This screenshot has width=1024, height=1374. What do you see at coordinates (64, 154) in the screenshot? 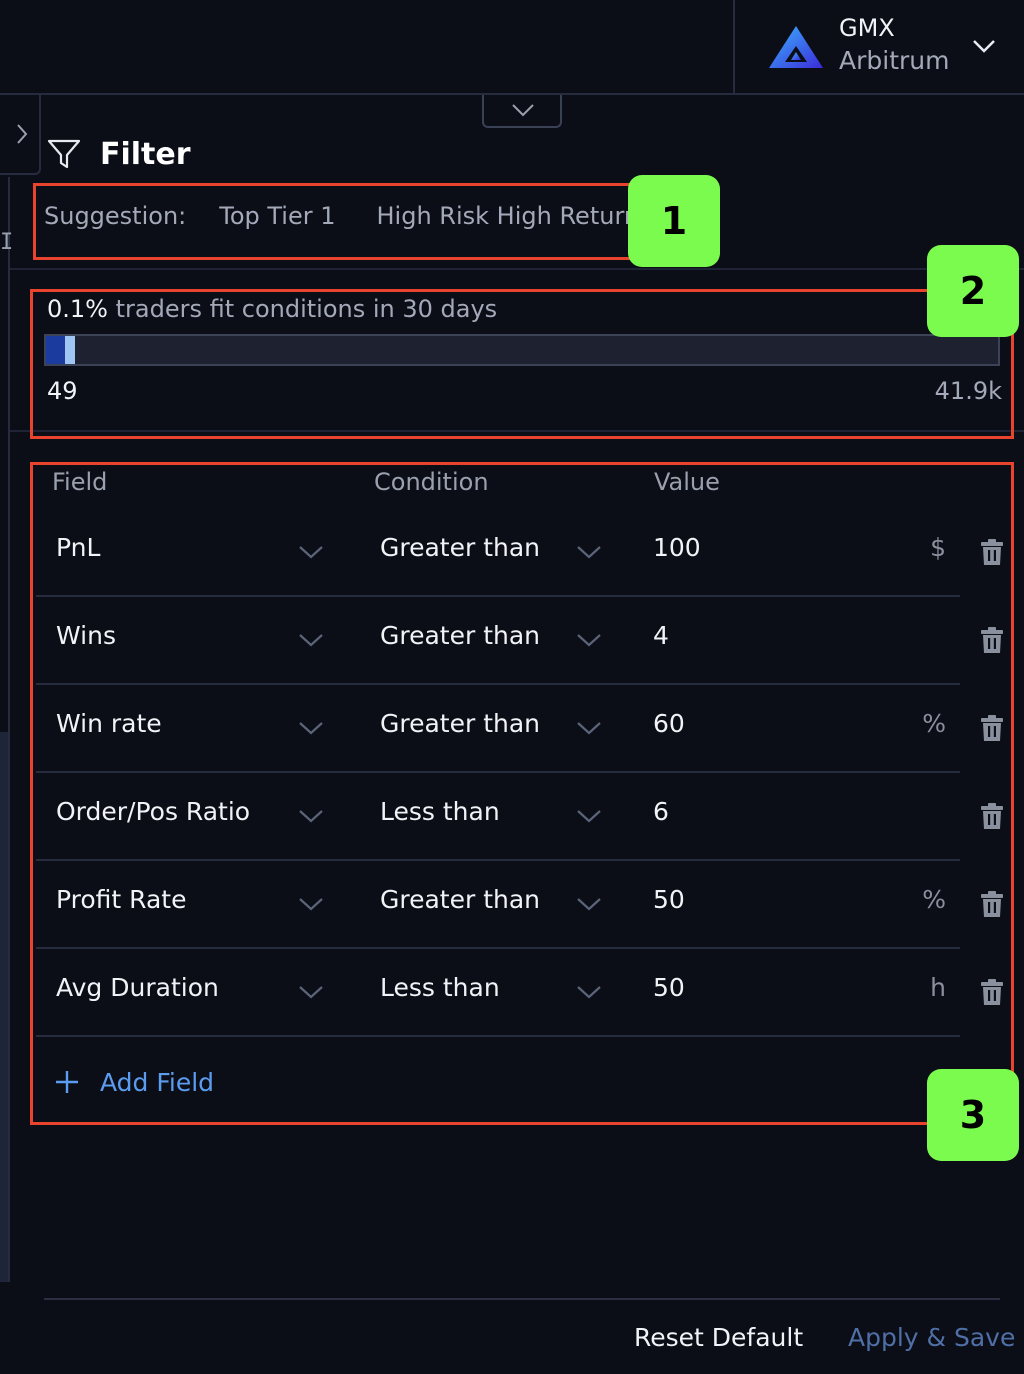
I see `filter-icon` at bounding box center [64, 154].